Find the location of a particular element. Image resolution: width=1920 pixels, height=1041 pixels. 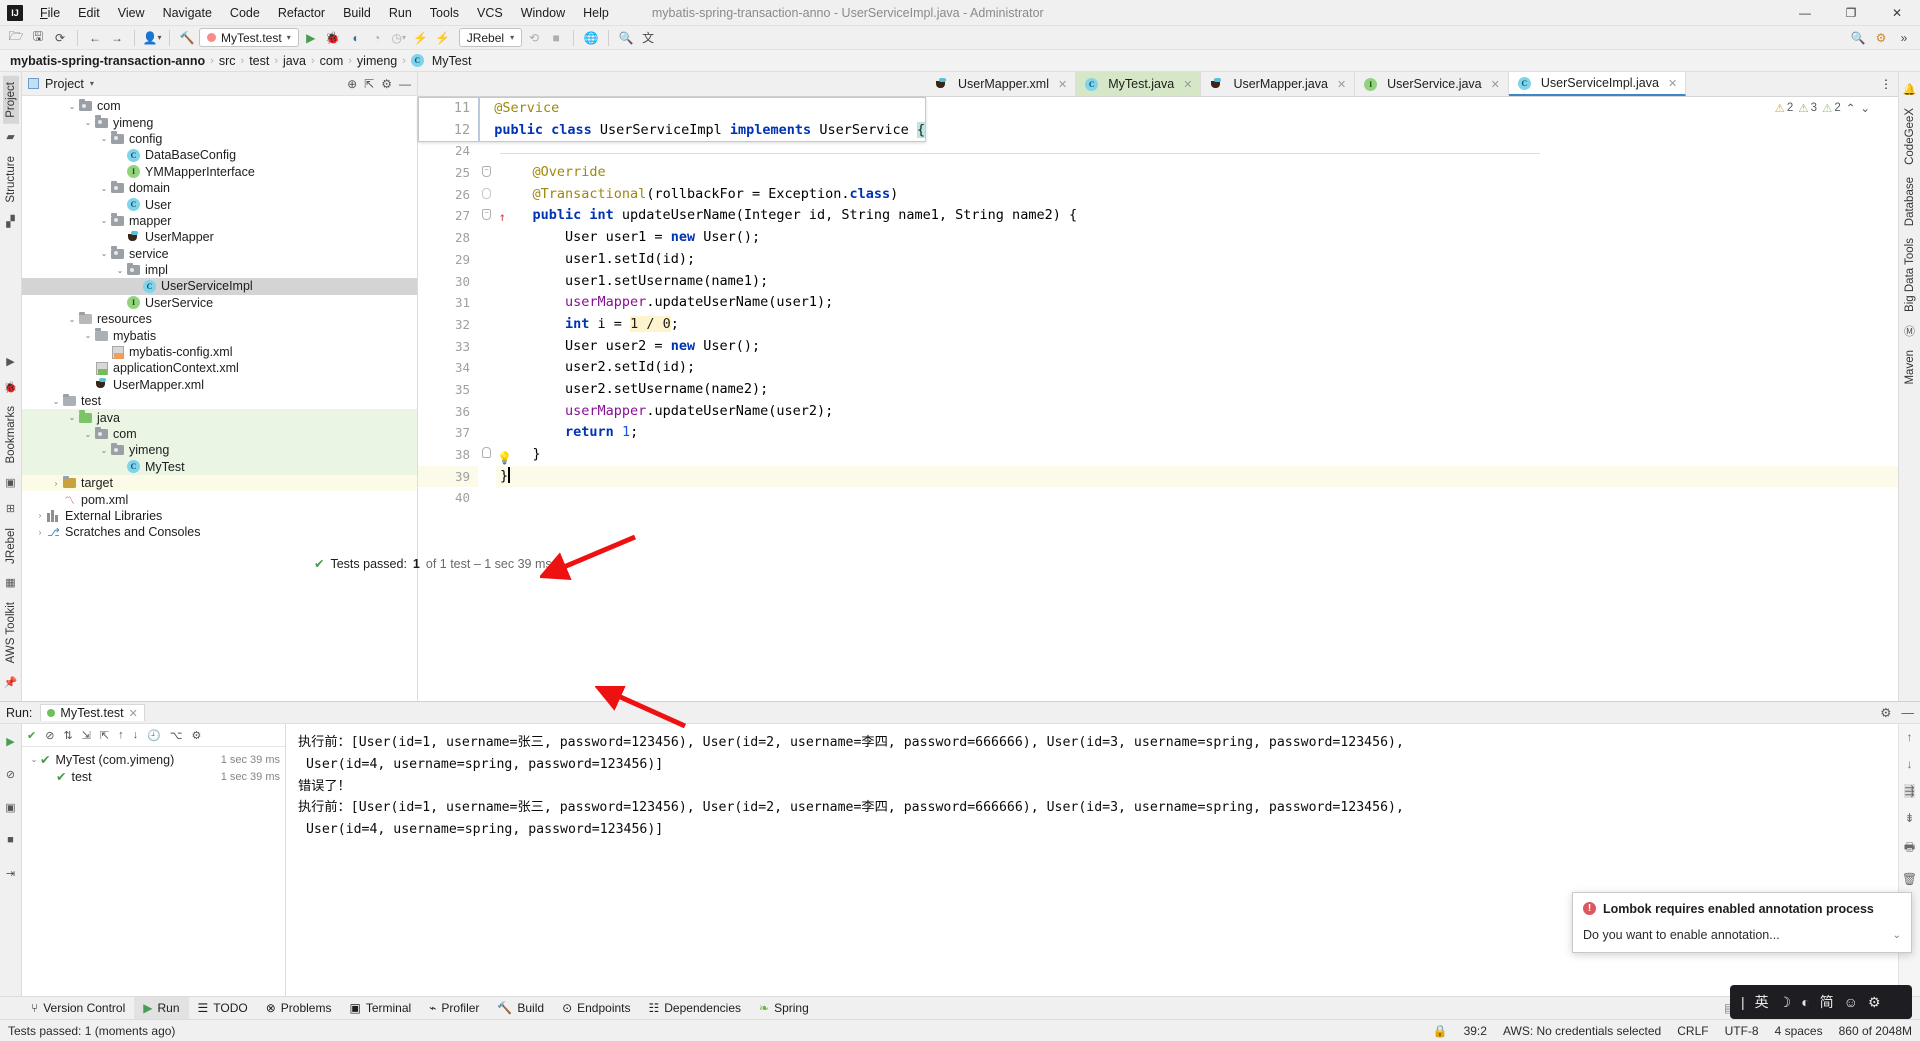

tree-item-usermapper: · UserMapper is located at coordinates (219, 237).